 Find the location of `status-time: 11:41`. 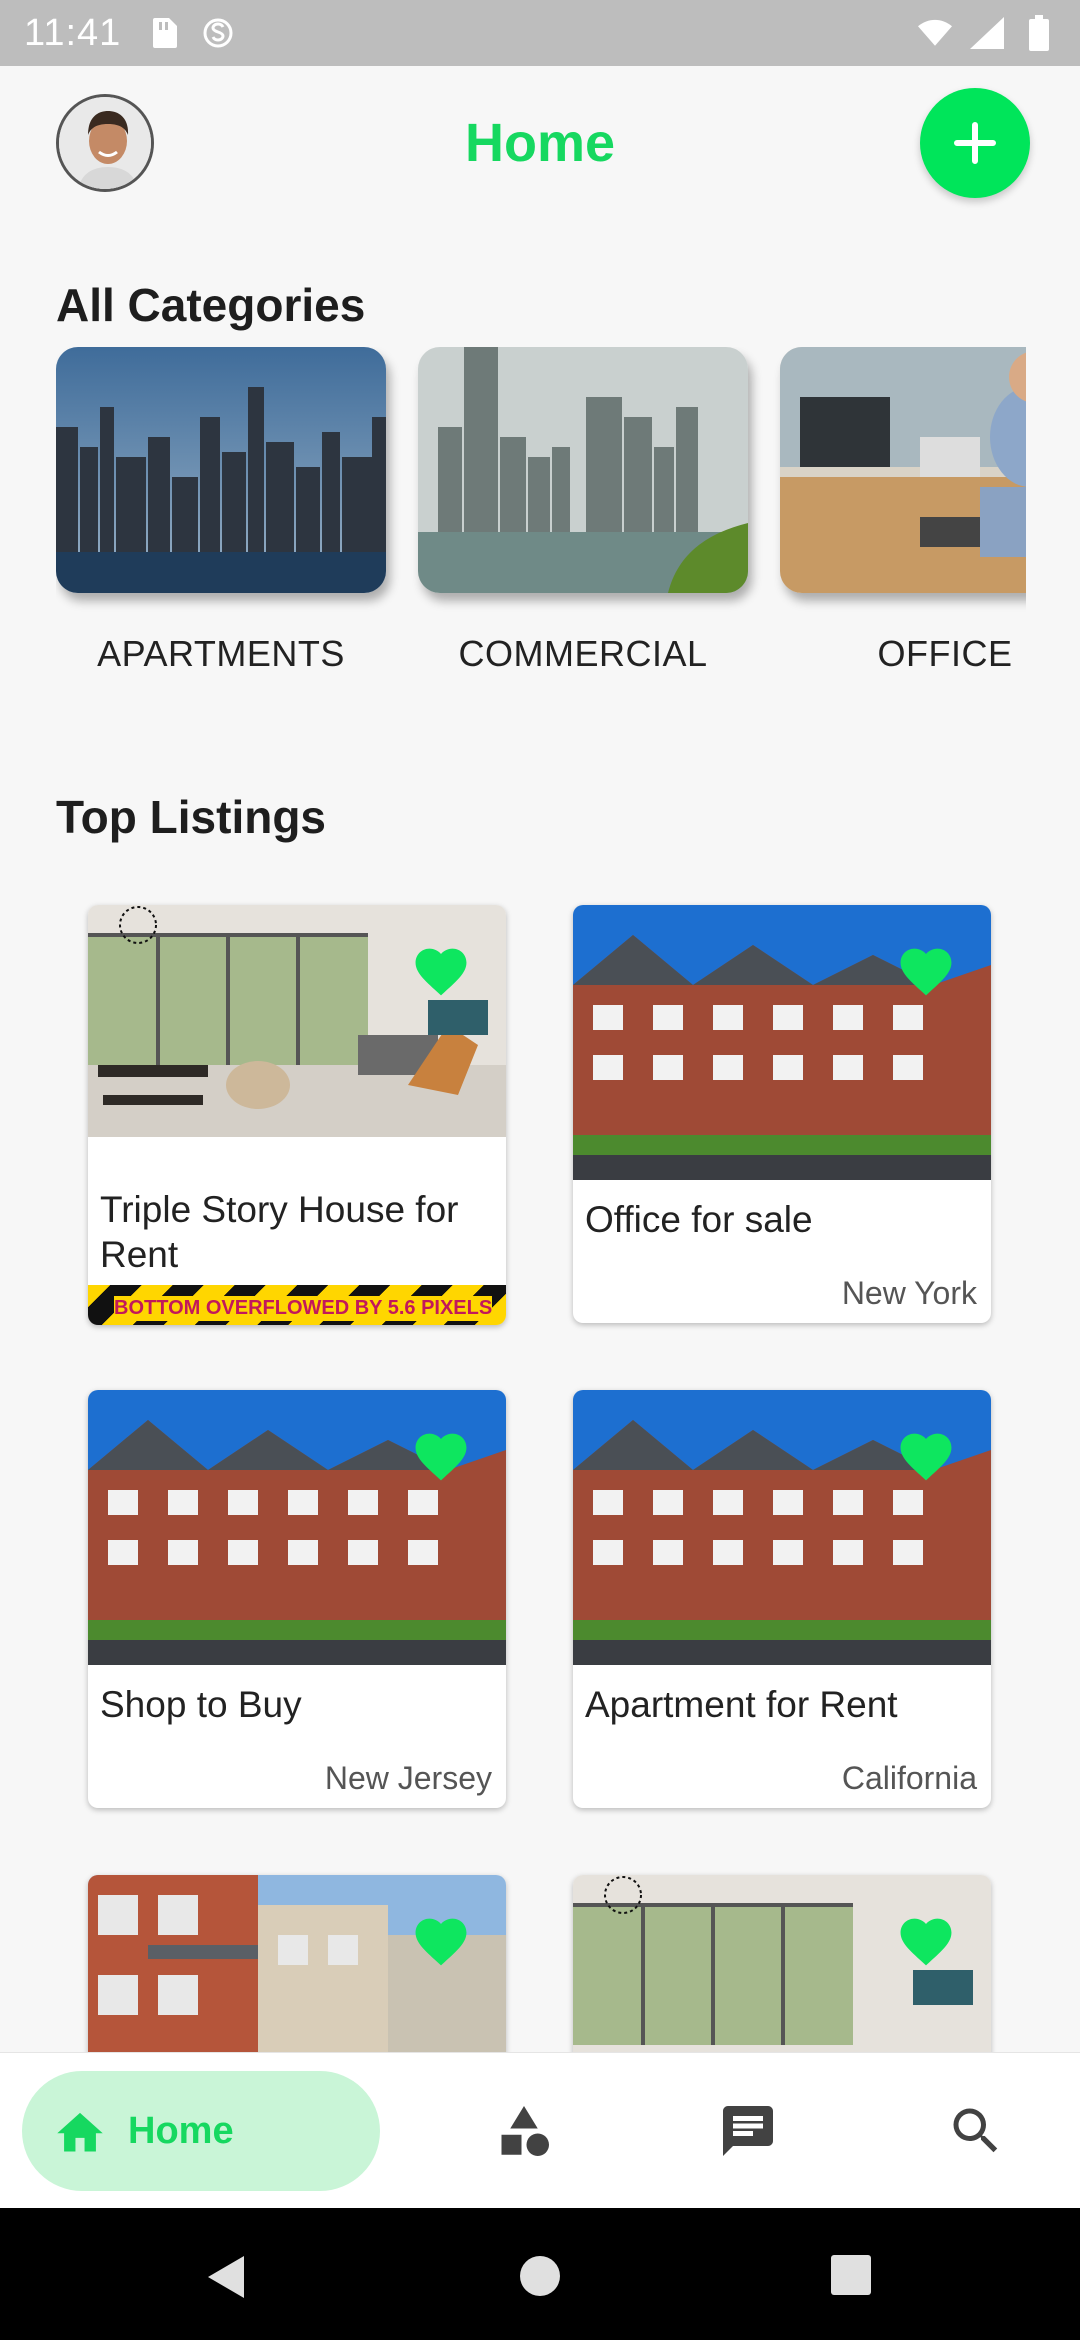

status-time: 11:41 is located at coordinates (73, 32).